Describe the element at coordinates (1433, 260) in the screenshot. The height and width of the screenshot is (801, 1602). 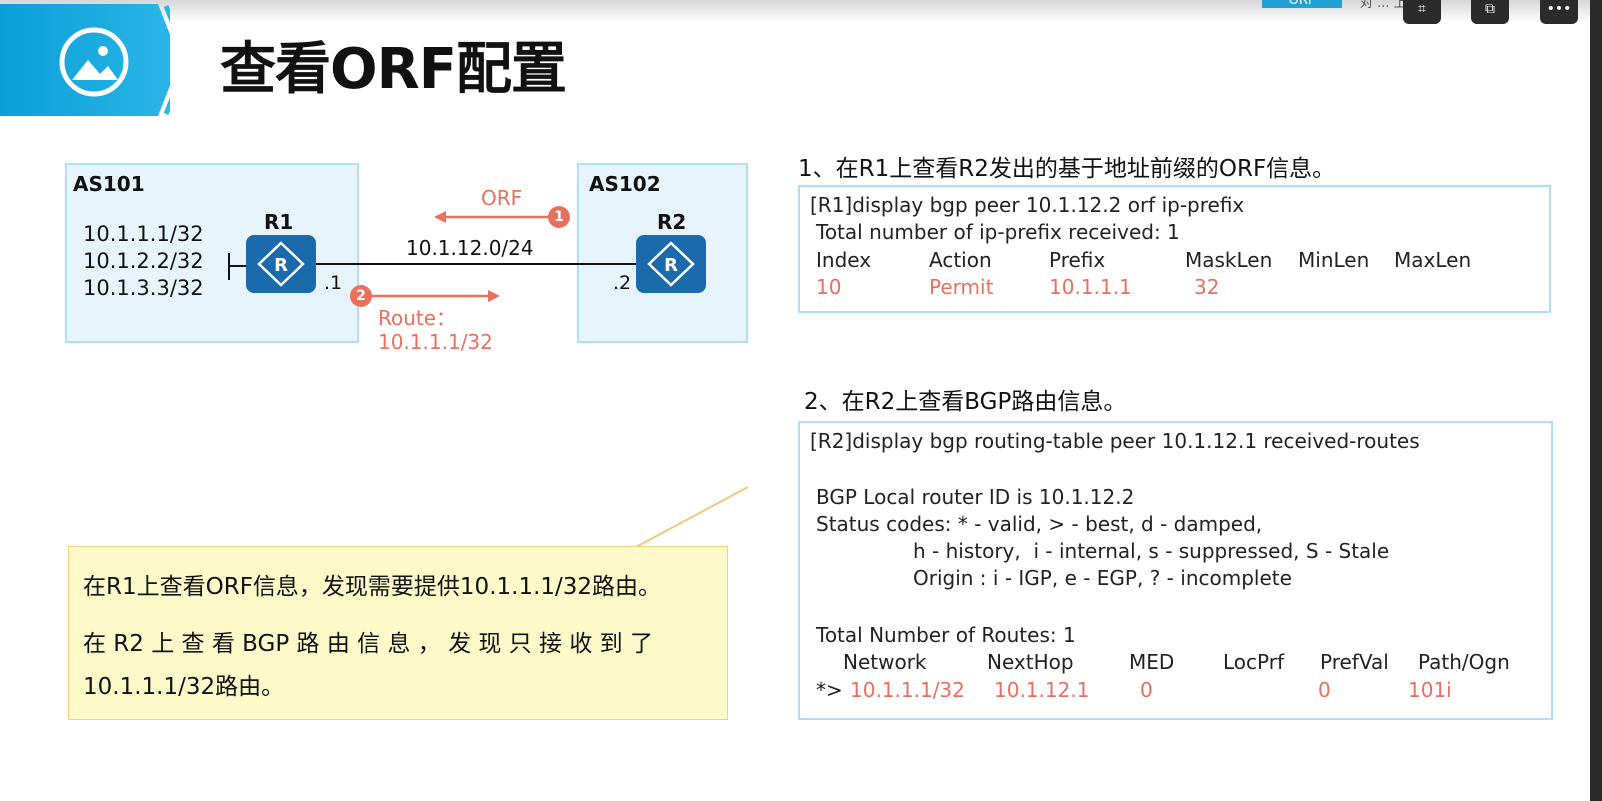
I see `step1-col-maxlen: MaxLen` at that location.